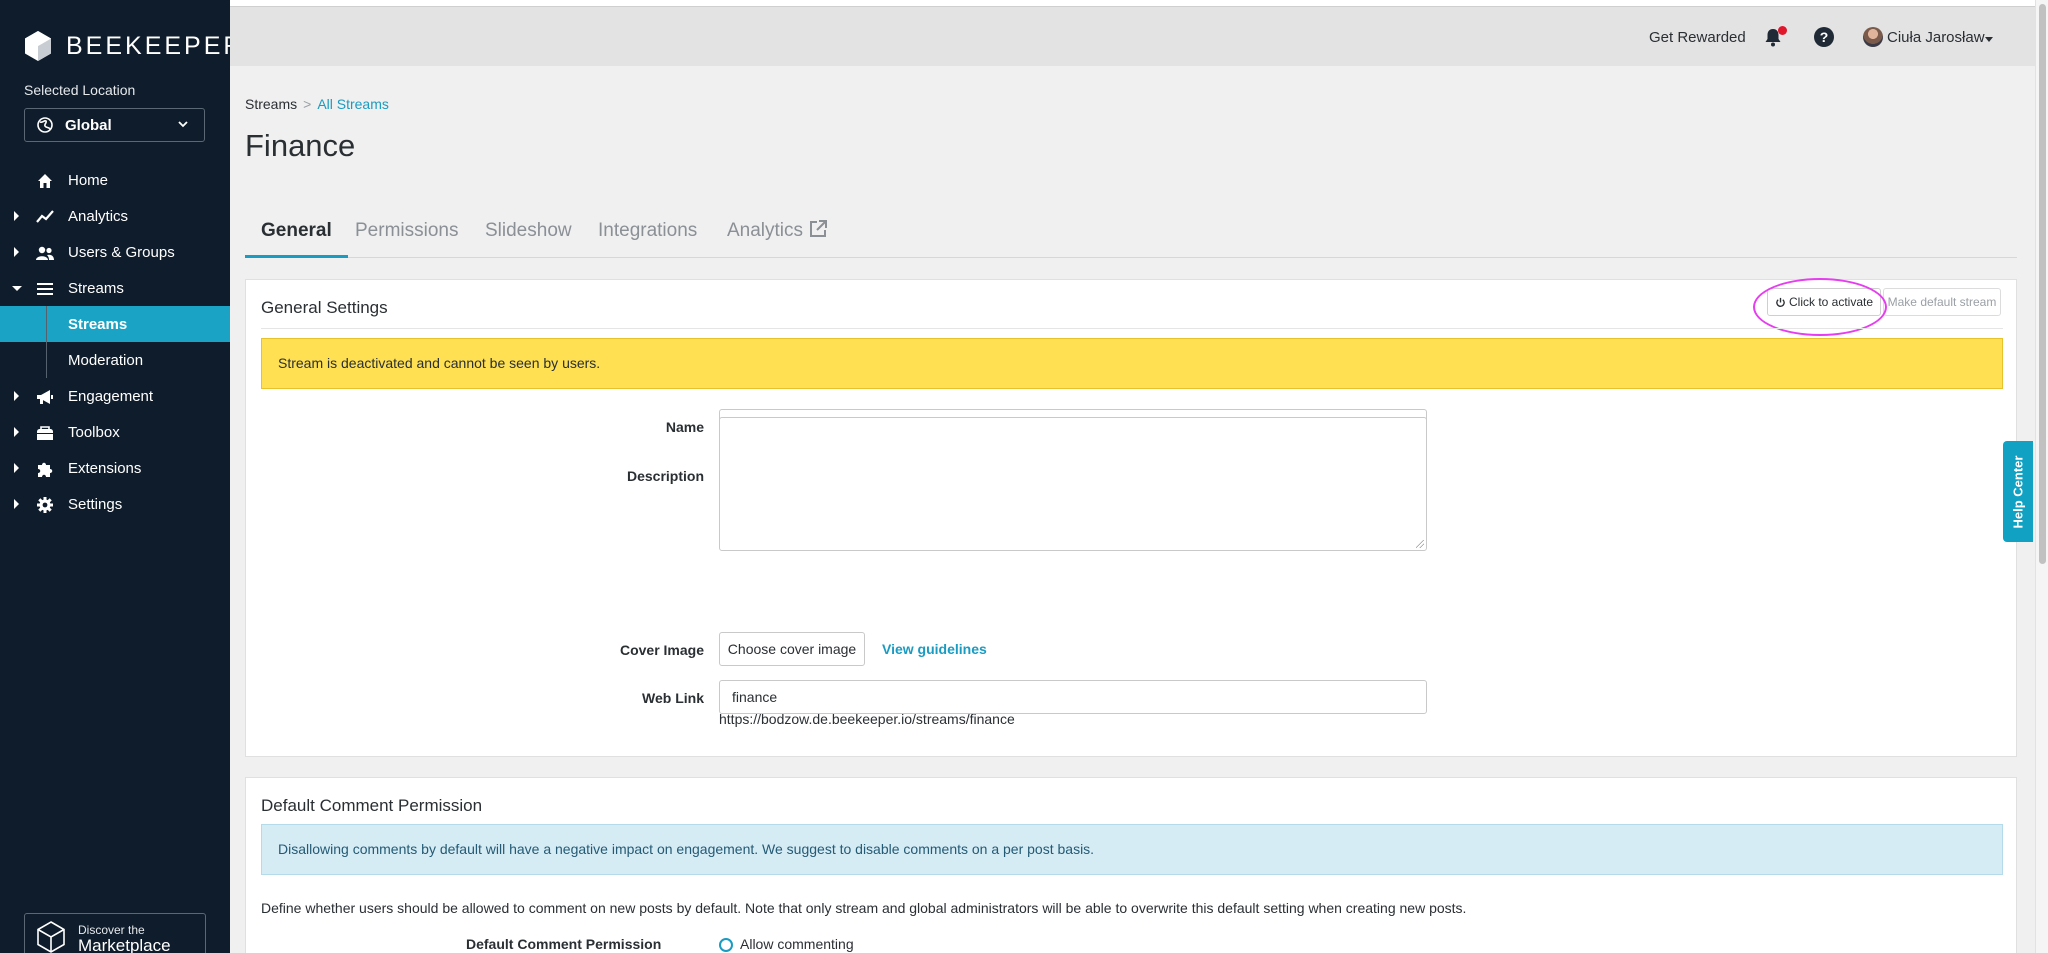 Image resolution: width=2048 pixels, height=953 pixels. Describe the element at coordinates (38, 46) in the screenshot. I see `beekeeper-logo-icon` at that location.